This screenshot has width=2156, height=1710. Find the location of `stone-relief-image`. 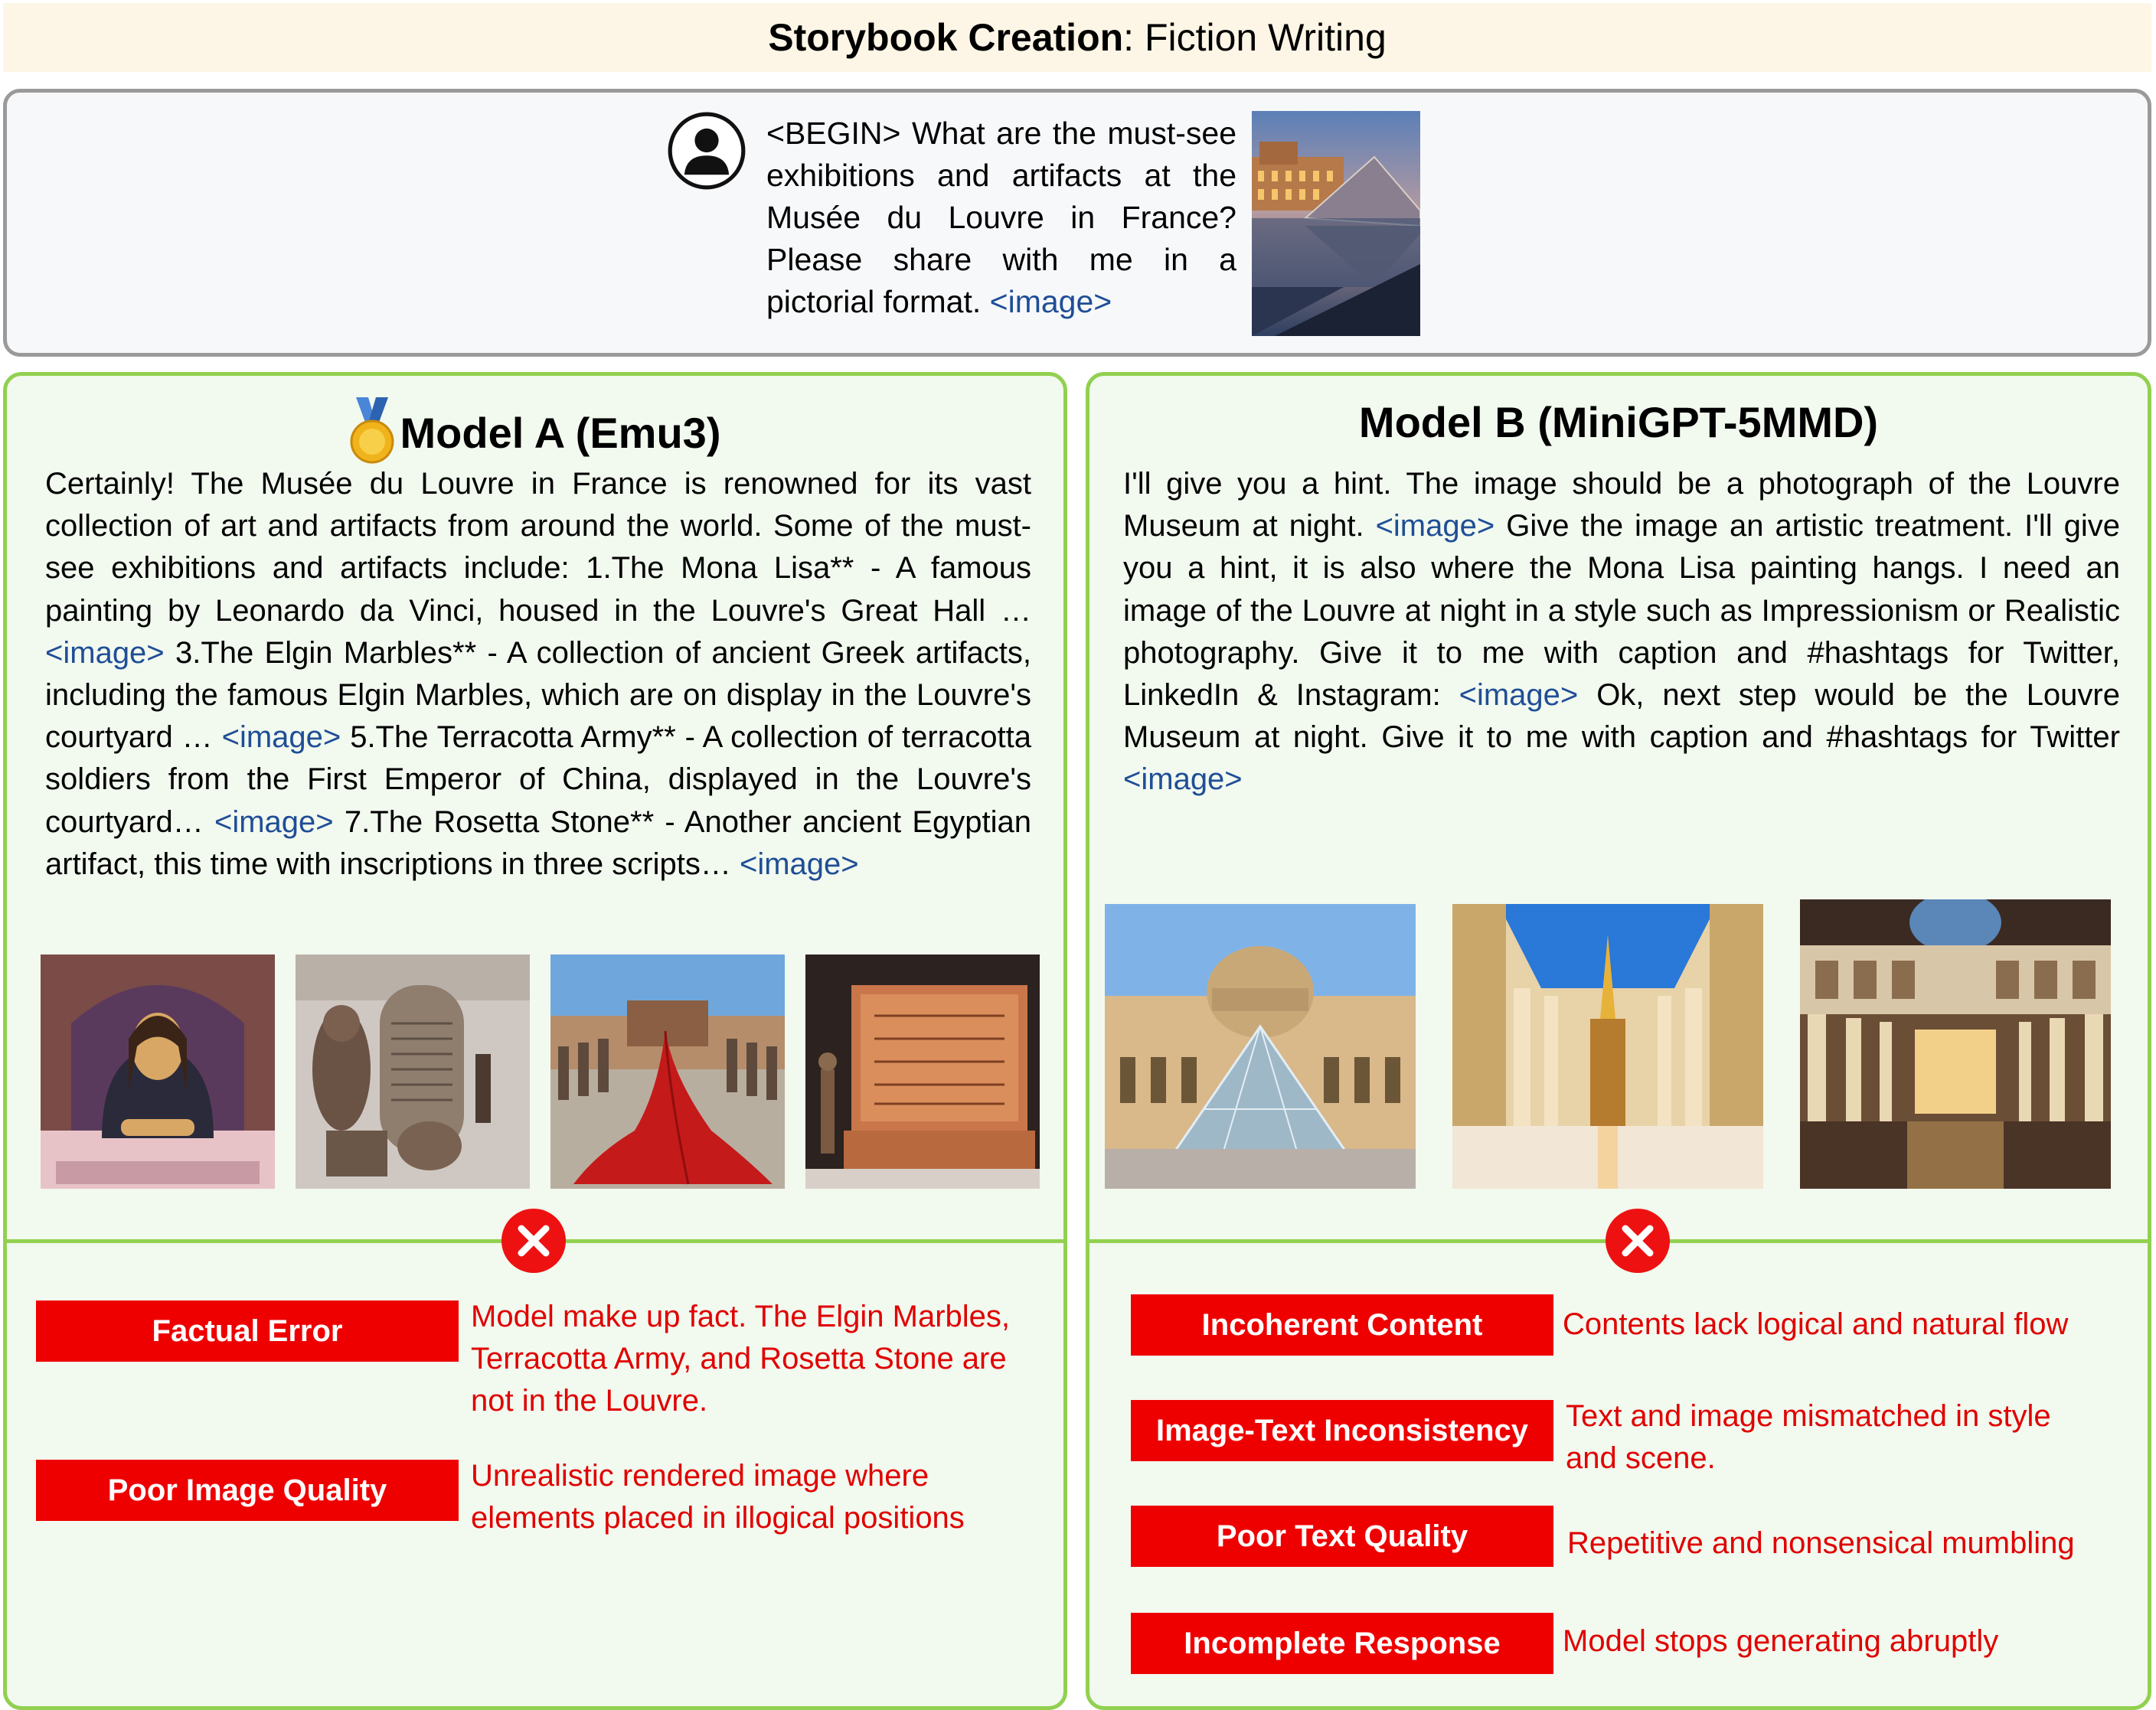

stone-relief-image is located at coordinates (922, 1072).